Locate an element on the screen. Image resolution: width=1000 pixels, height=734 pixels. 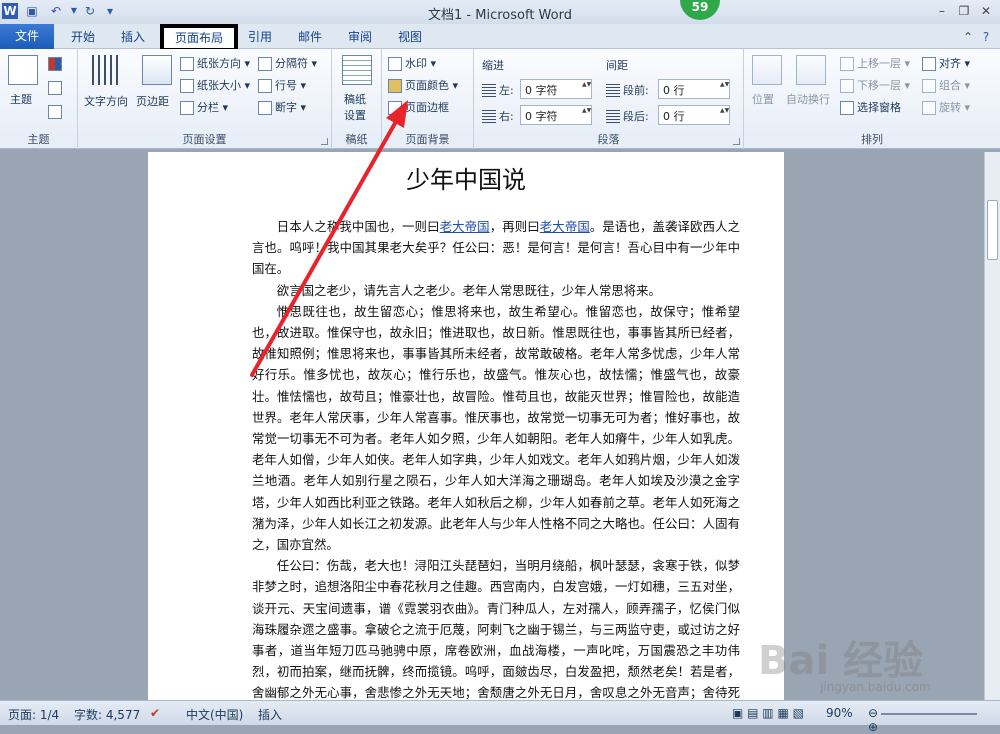
title-bar: W ▣ ↶ ▼ ↻ ▾ 文档1 - Microsoft Word – ❐ ✕ is located at coordinates (500, 12).